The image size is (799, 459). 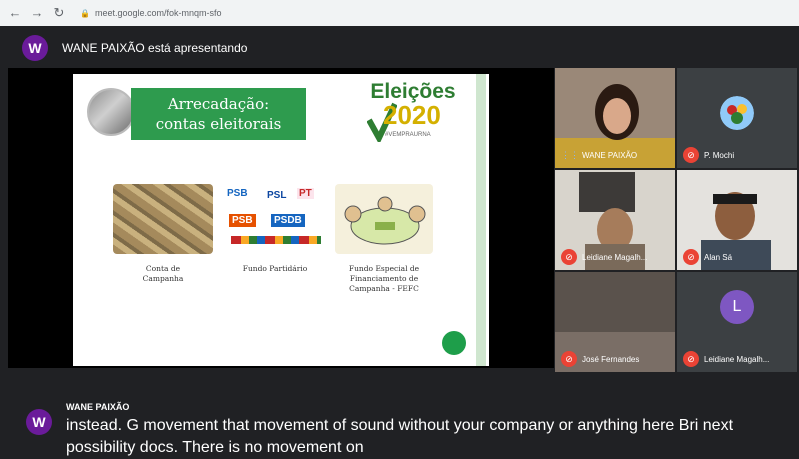 I want to click on presenter-header: W WANE PAIXÃO está apresentando, so click(x=134, y=48).